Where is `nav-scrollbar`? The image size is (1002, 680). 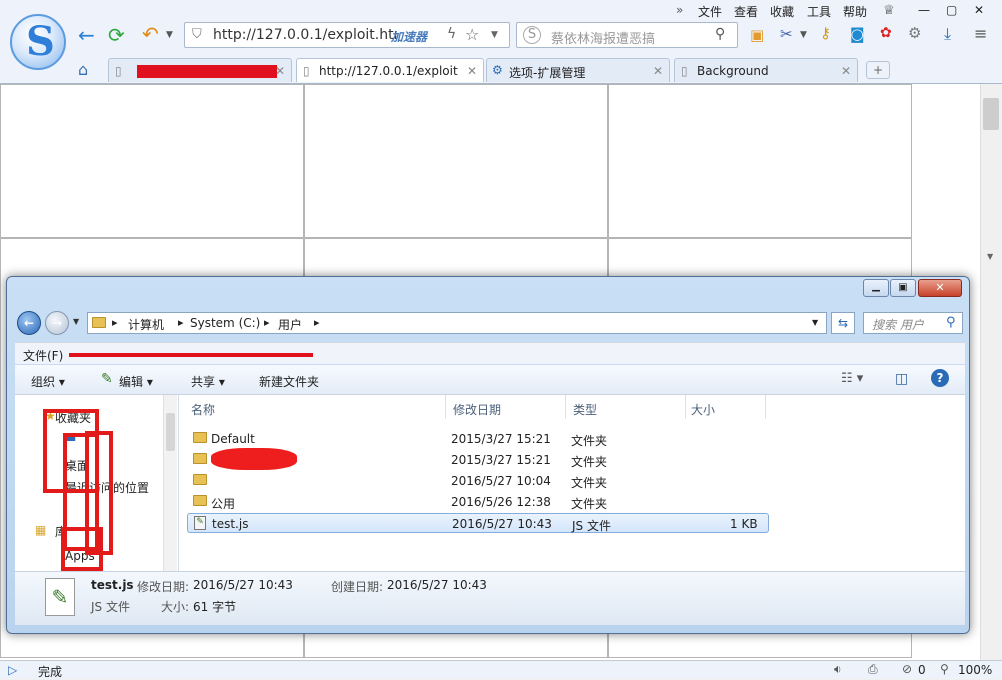 nav-scrollbar is located at coordinates (170, 483).